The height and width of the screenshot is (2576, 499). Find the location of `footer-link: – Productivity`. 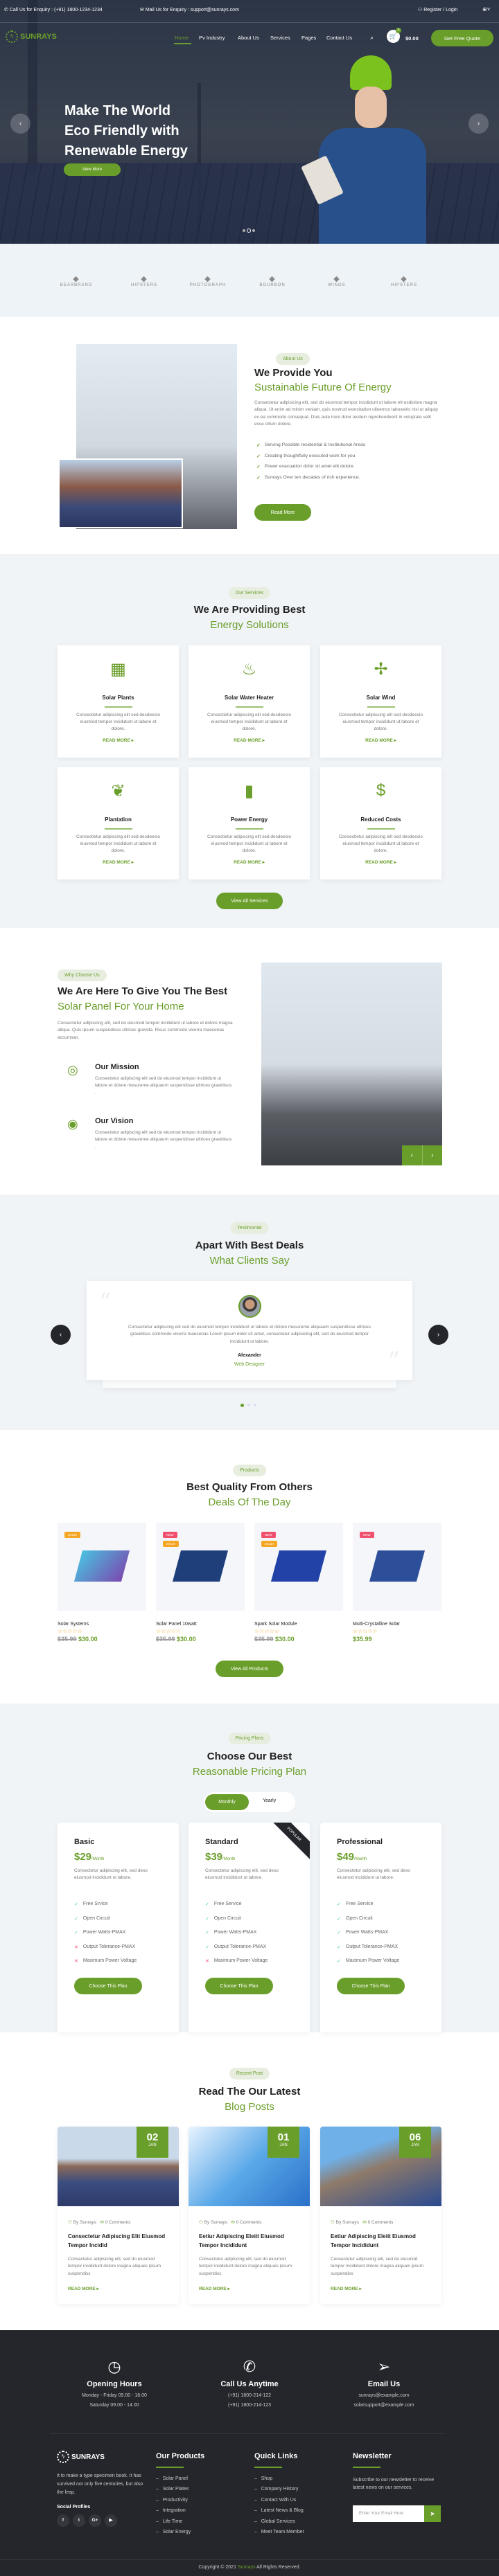

footer-link: – Productivity is located at coordinates (180, 2504).